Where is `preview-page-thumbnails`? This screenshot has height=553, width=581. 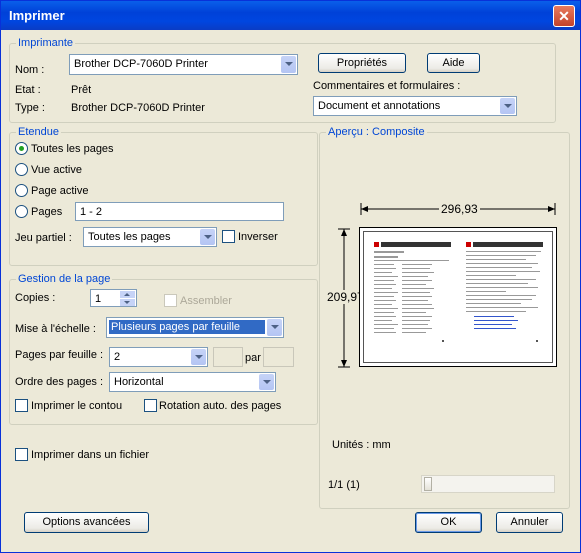 preview-page-thumbnails is located at coordinates (458, 292).